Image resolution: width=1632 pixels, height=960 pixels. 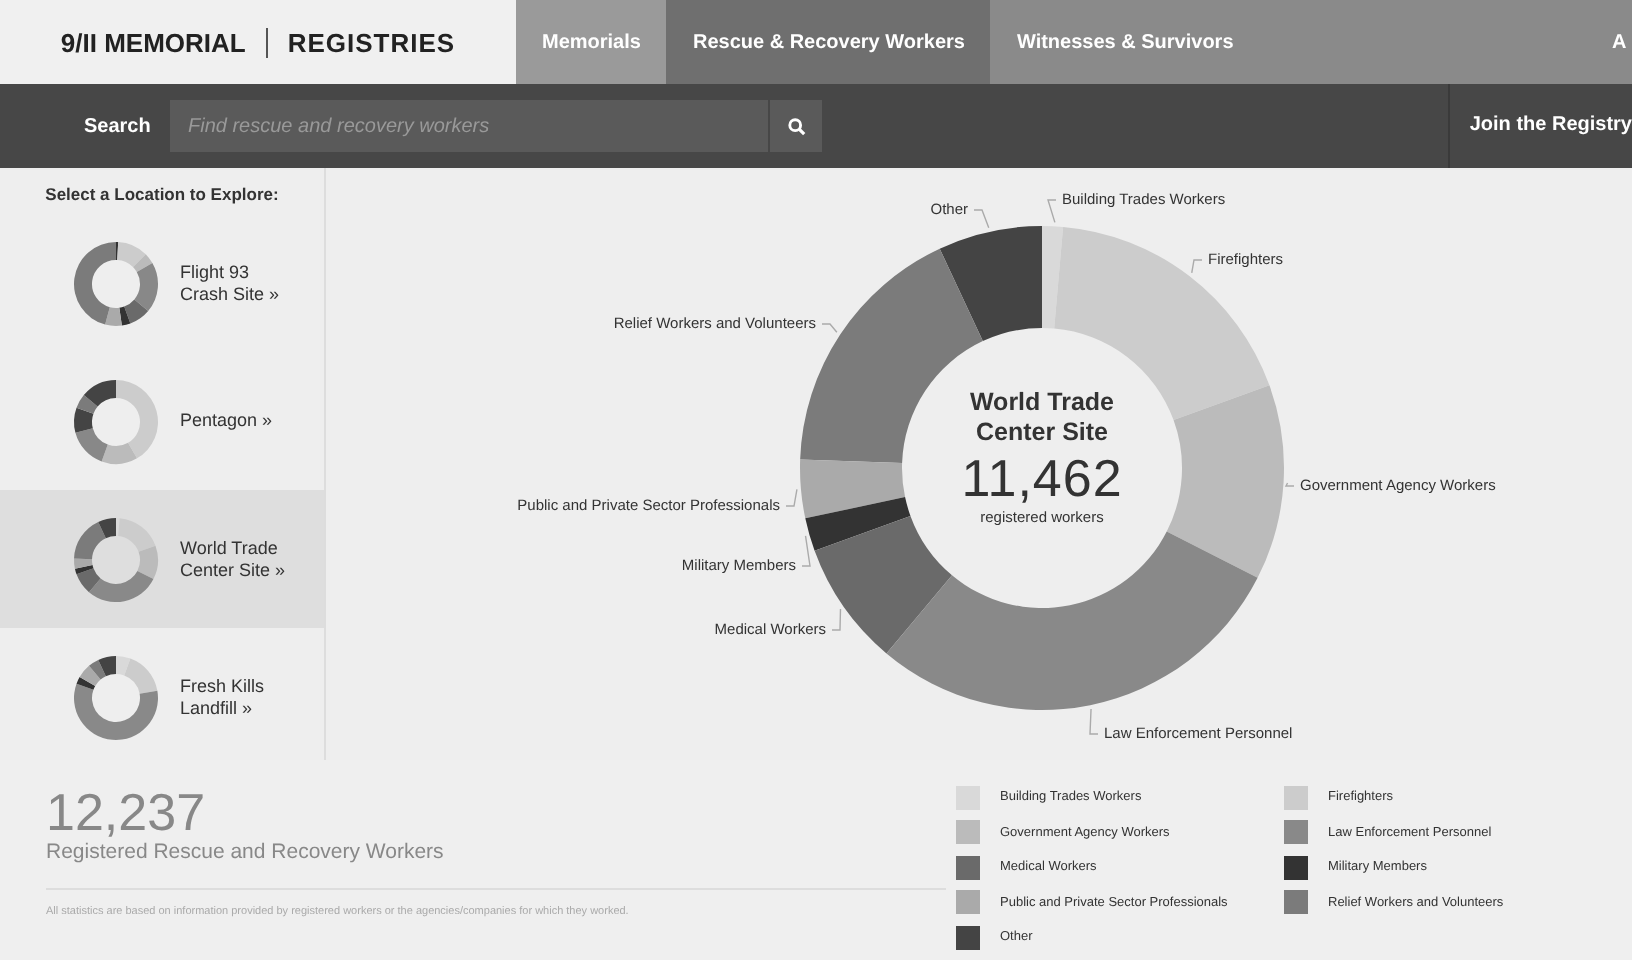 I want to click on total-caption: Registered Rescue and Recovery Workers, so click(x=496, y=865).